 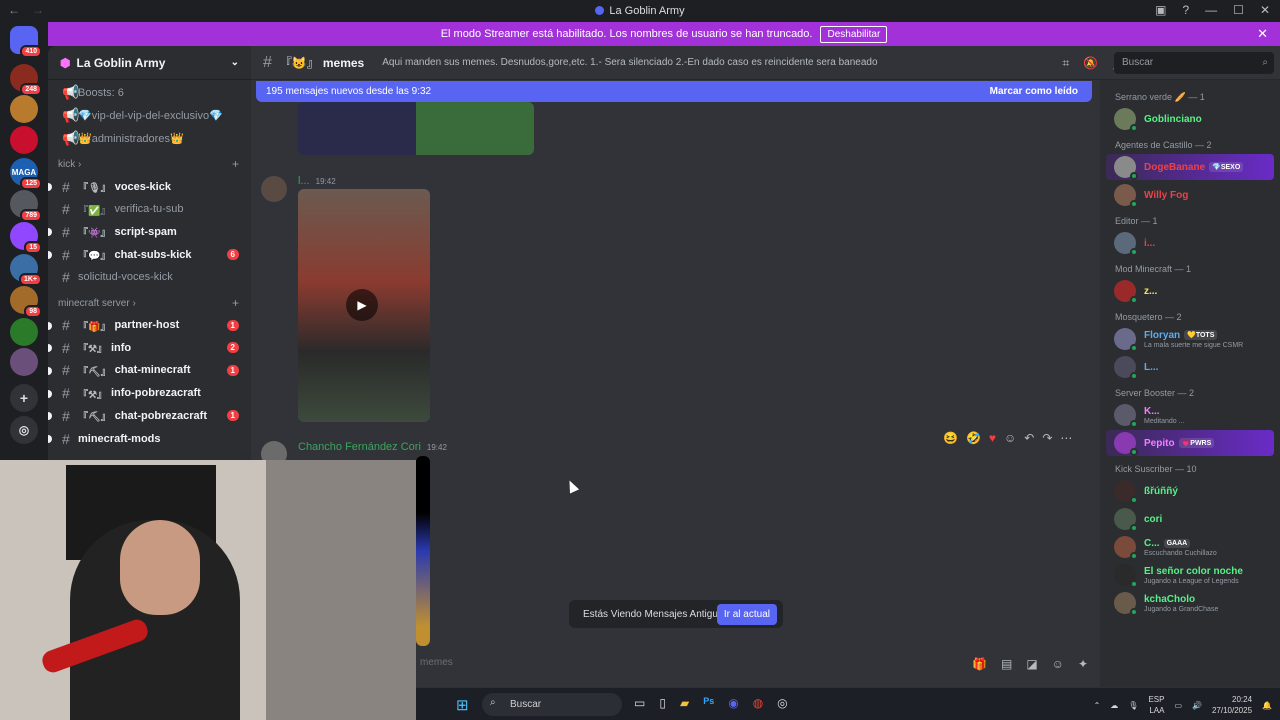 What do you see at coordinates (145, 347) in the screenshot?
I see `channel-item: # 『⚒』 info 2` at bounding box center [145, 347].